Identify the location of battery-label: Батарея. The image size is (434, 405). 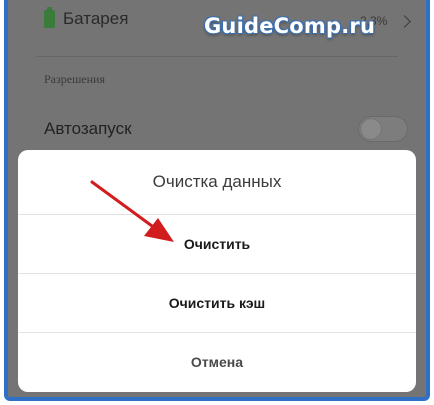
(96, 18).